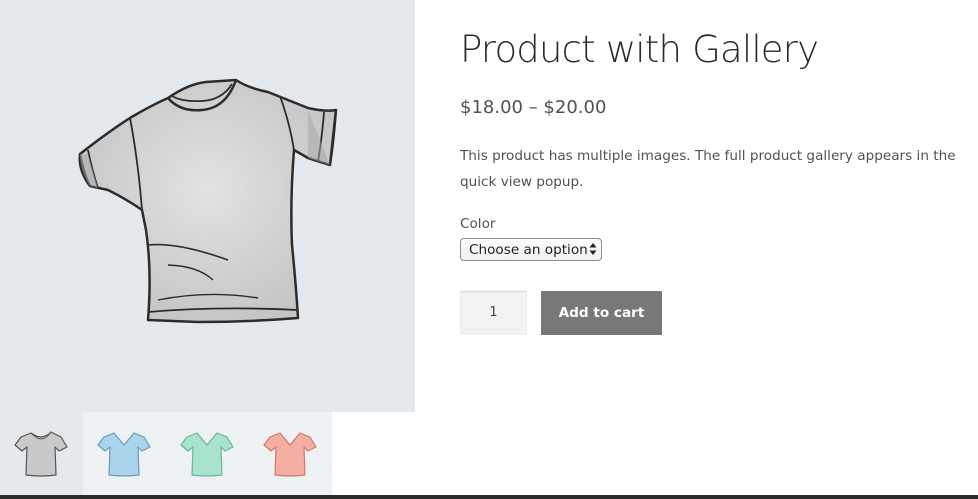  I want to click on thumbnail-pink-vneck, so click(290, 454).